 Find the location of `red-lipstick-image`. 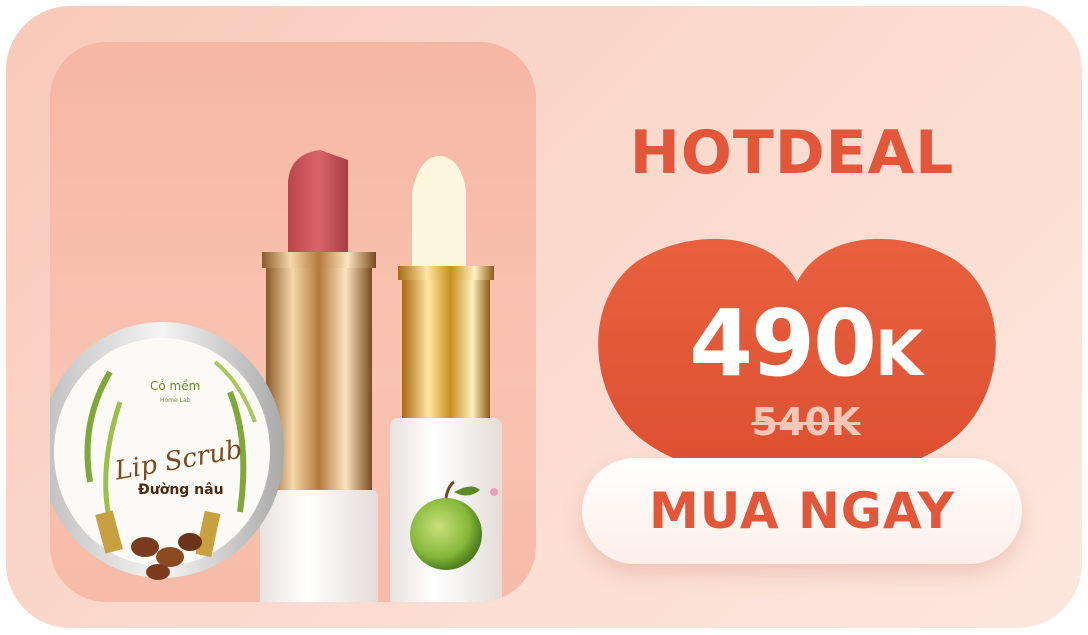

red-lipstick-image is located at coordinates (319, 376).